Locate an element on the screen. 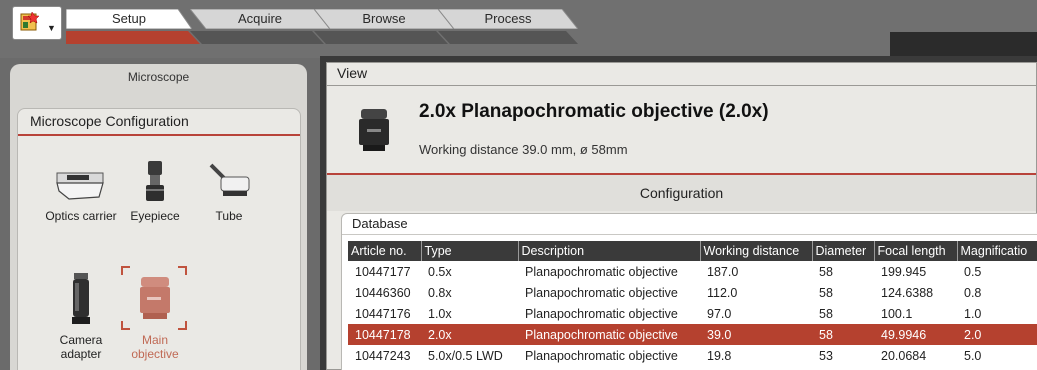 This screenshot has height=370, width=1037. config-item-camera-adapter: Camera adapter is located at coordinates (81, 316).